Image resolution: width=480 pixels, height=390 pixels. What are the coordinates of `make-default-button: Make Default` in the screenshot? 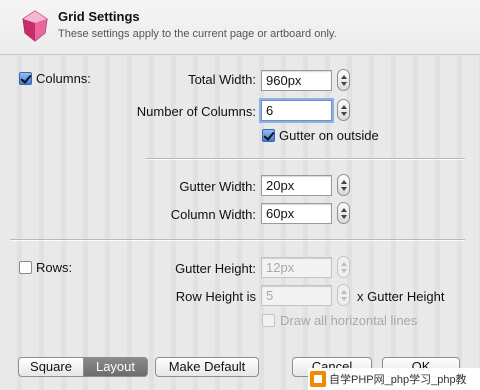 It's located at (207, 367).